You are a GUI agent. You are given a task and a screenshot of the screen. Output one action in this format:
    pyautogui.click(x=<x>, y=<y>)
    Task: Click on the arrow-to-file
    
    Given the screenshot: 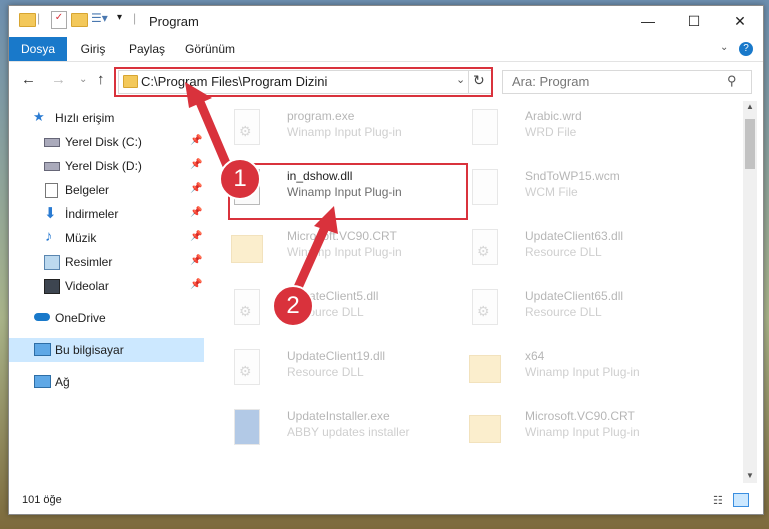 What is the action you would take?
    pyautogui.click(x=311, y=258)
    